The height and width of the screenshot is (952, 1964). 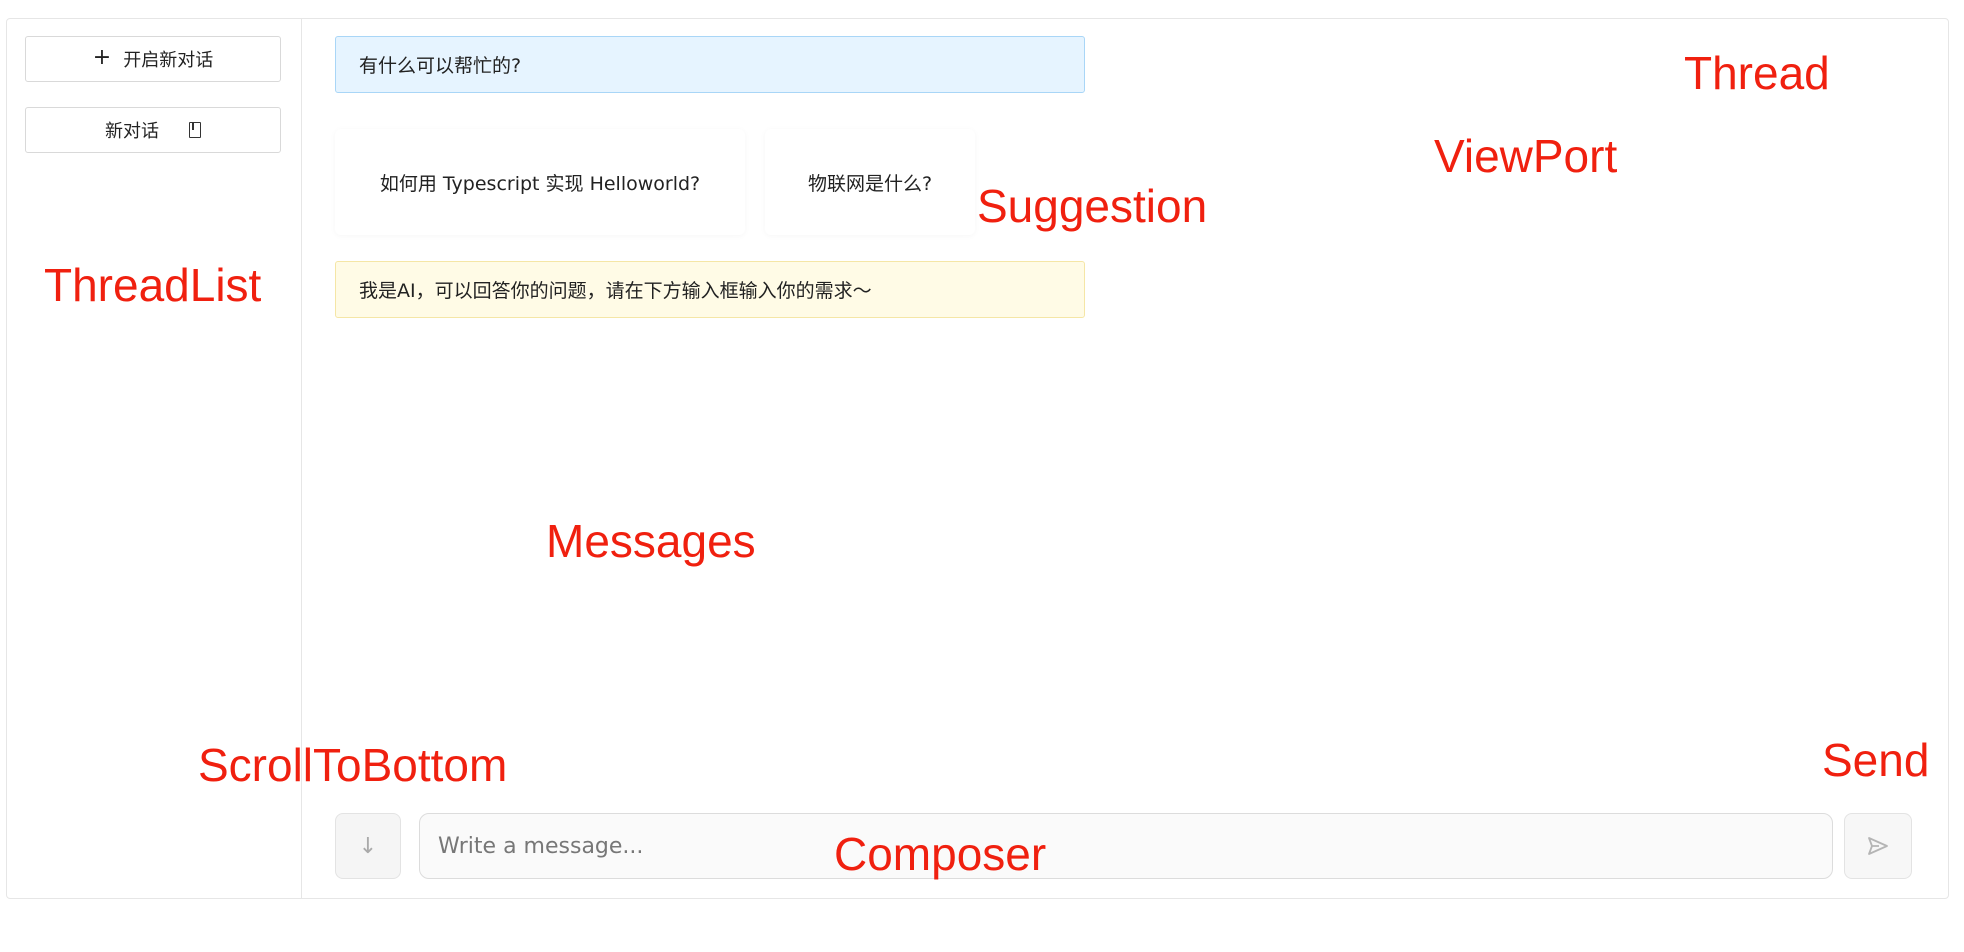 What do you see at coordinates (153, 285) in the screenshot?
I see `annotation-threadlist: ThreadList` at bounding box center [153, 285].